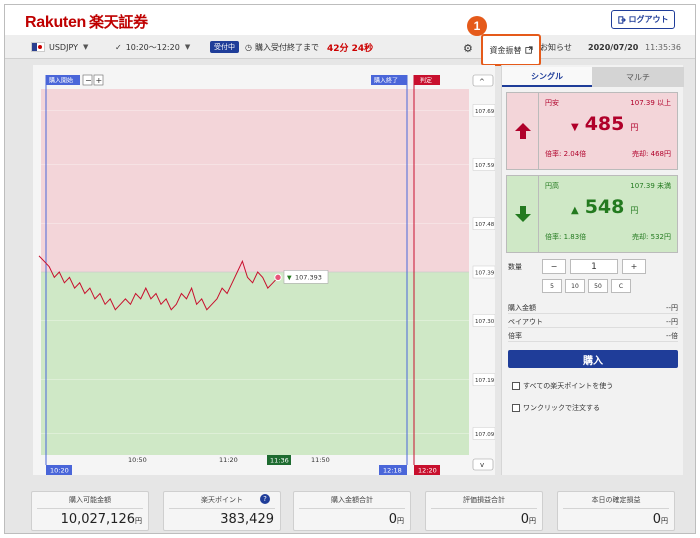  Describe the element at coordinates (671, 321) in the screenshot. I see `payout-value: --円` at that location.